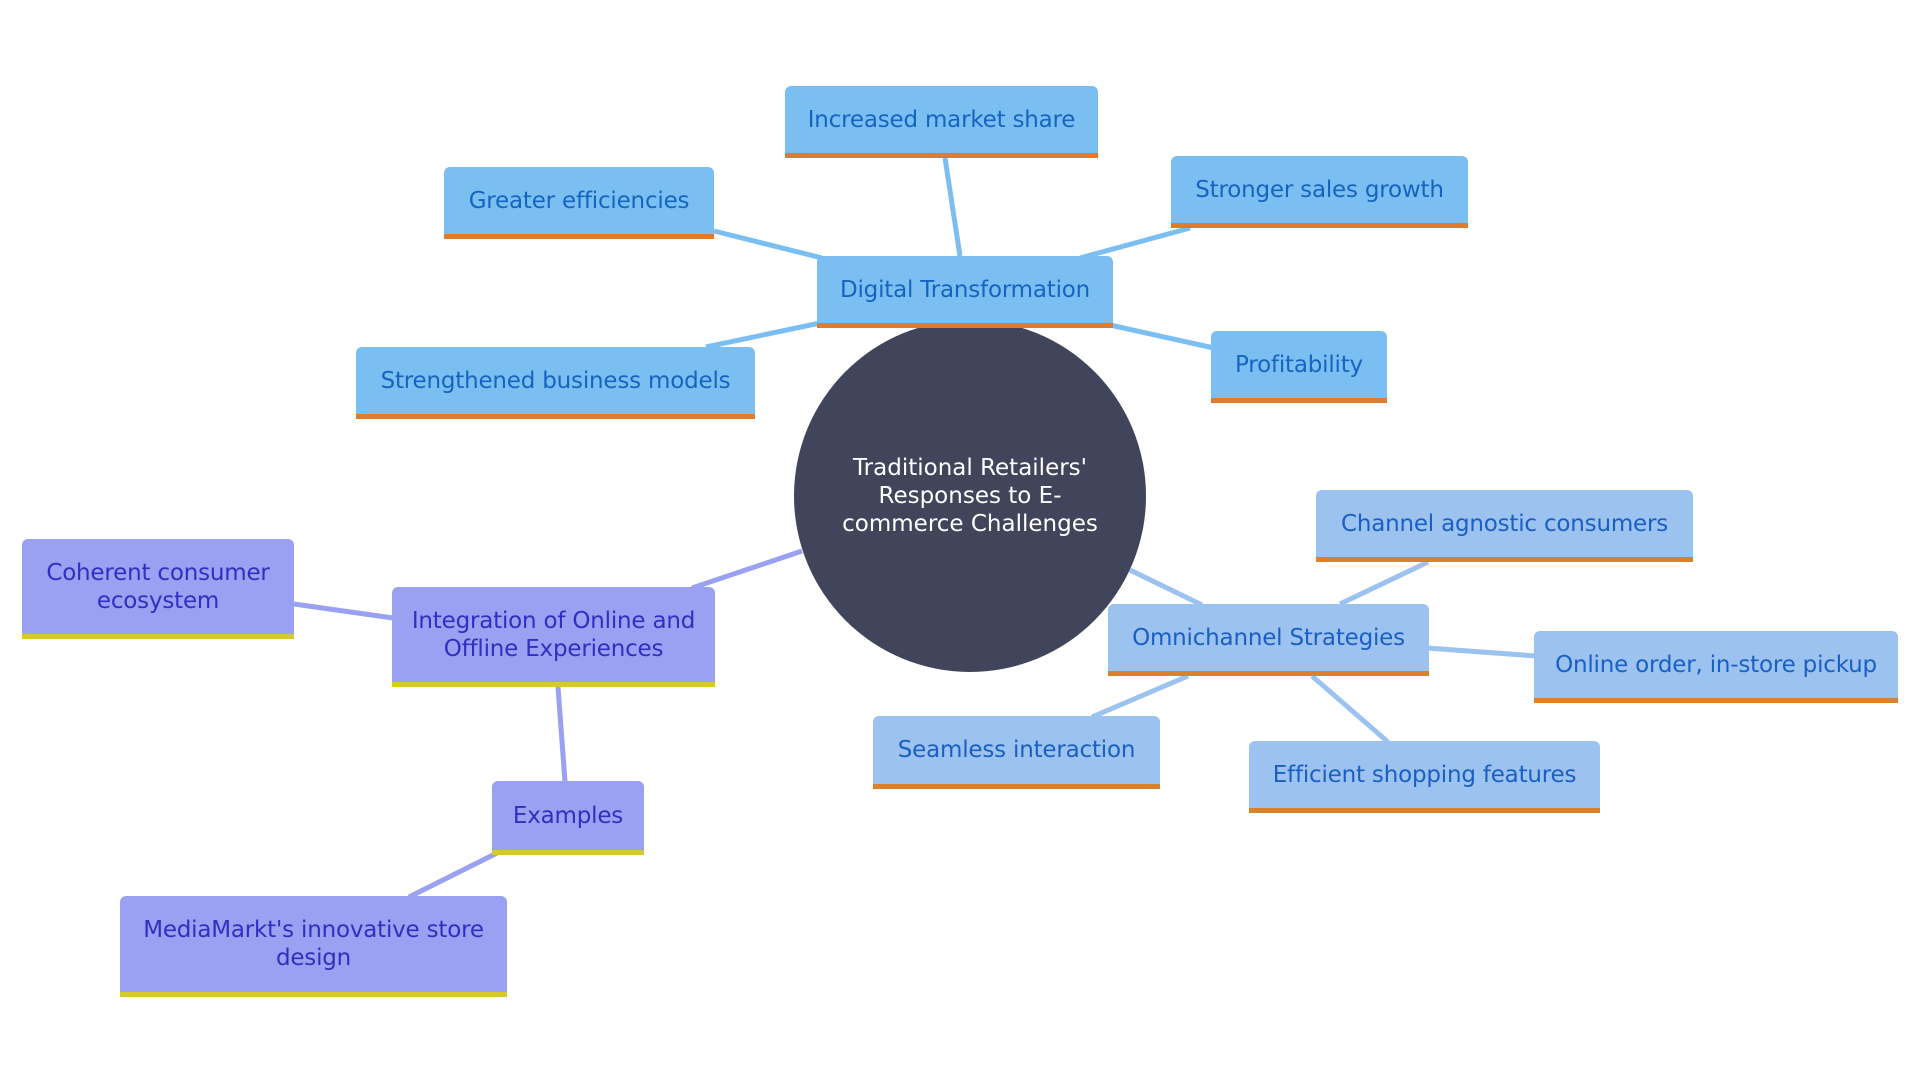 The image size is (1920, 1080). Describe the element at coordinates (1481, 652) in the screenshot. I see `edge-omni-pickup` at that location.